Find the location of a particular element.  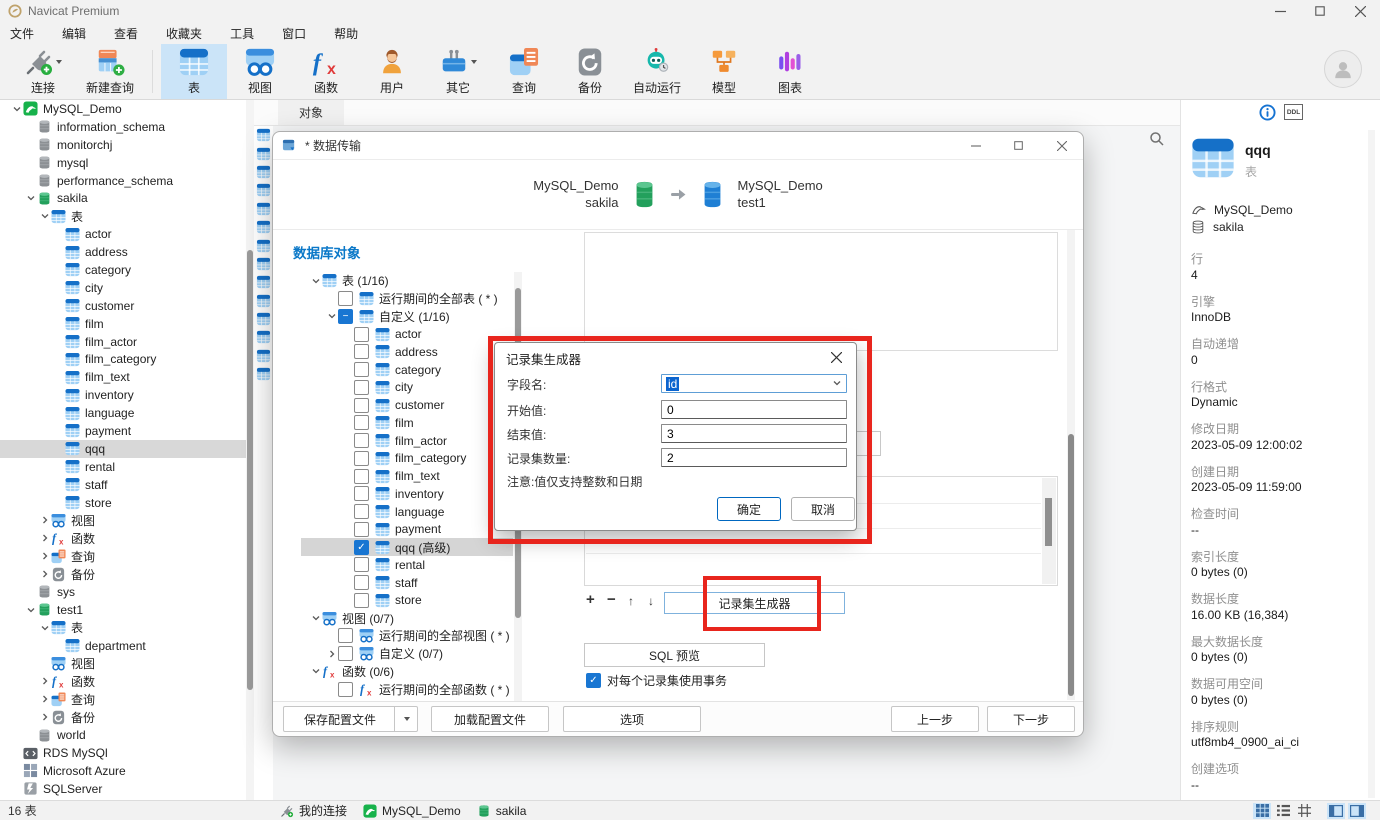

toolbar-其它-button: 其它 is located at coordinates (458, 71).